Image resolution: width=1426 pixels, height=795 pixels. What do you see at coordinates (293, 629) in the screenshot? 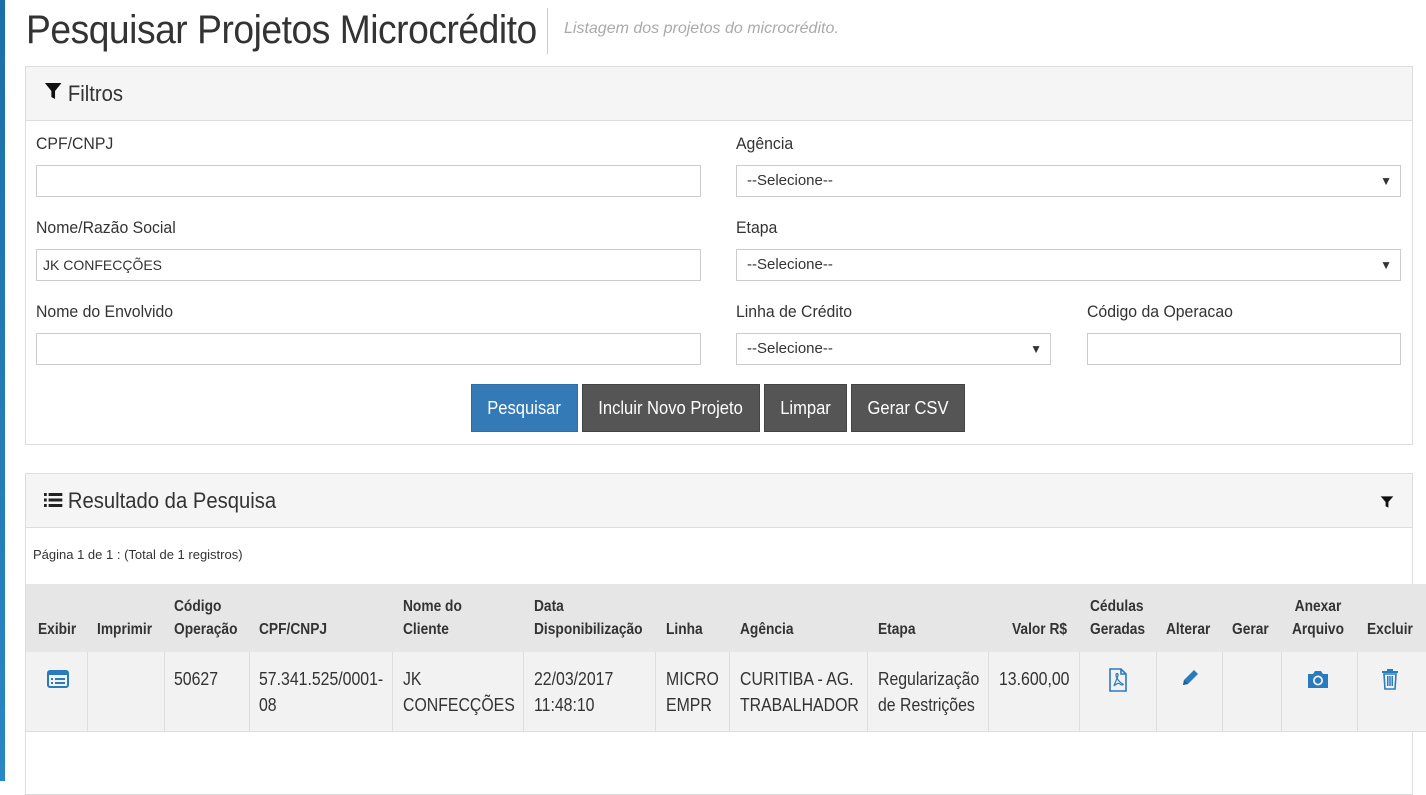
I see `col-cpf: CPF/CNPJ` at bounding box center [293, 629].